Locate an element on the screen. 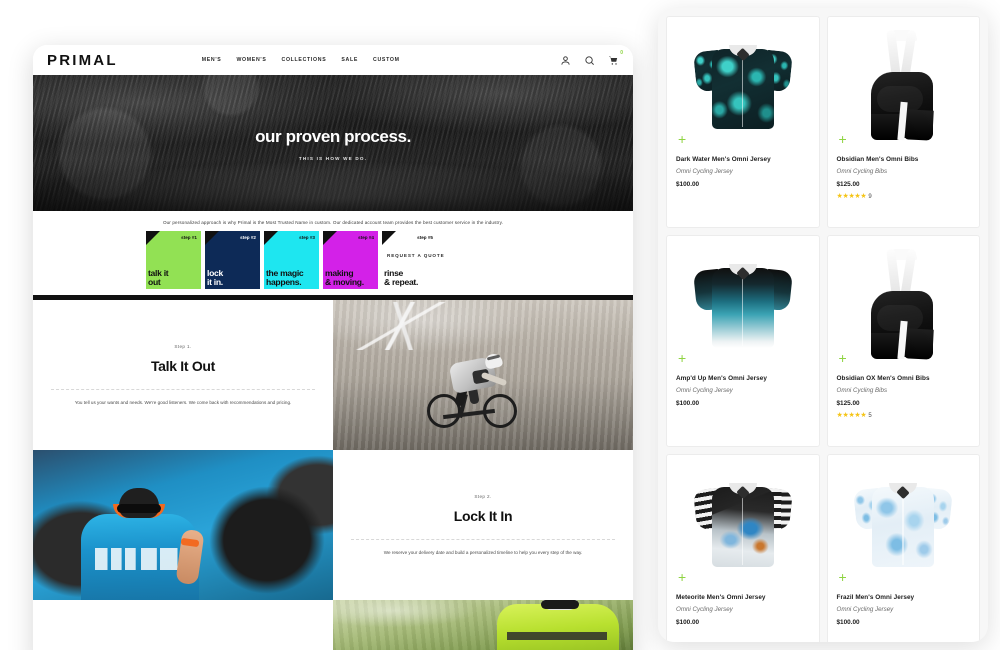 This screenshot has width=1000, height=650. account-icon is located at coordinates (565, 60).